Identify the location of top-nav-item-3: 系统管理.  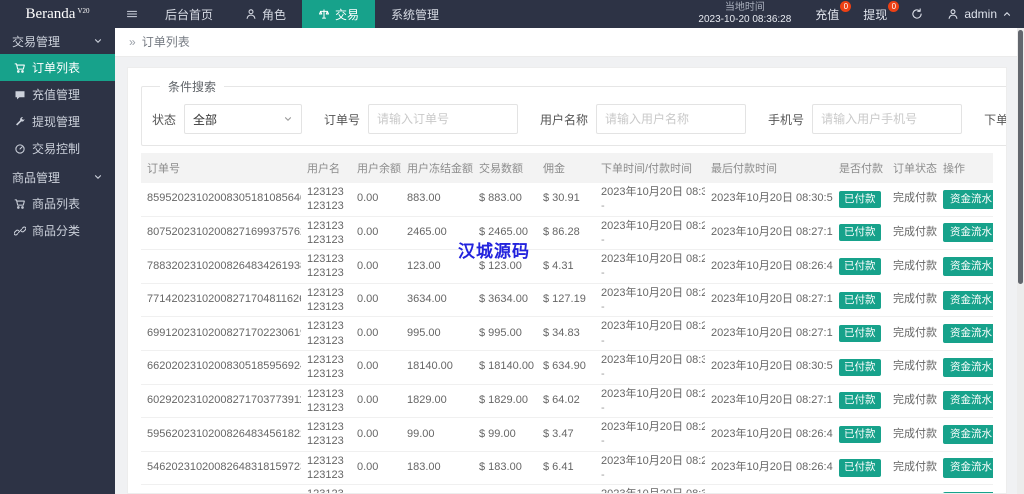
(415, 14).